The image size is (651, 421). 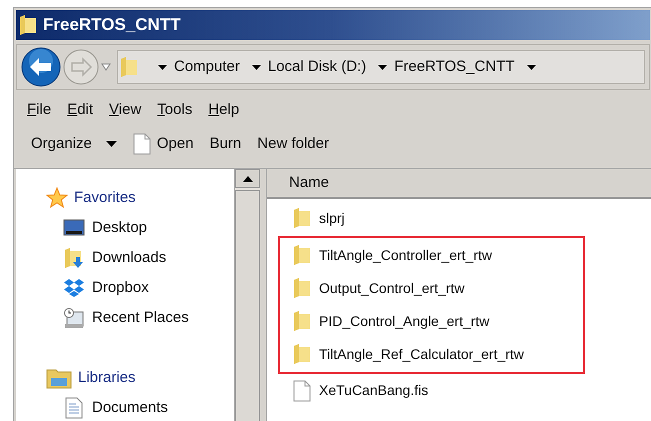 I want to click on file-name: TiltAngle_Controller_ert_rtw, so click(x=405, y=255).